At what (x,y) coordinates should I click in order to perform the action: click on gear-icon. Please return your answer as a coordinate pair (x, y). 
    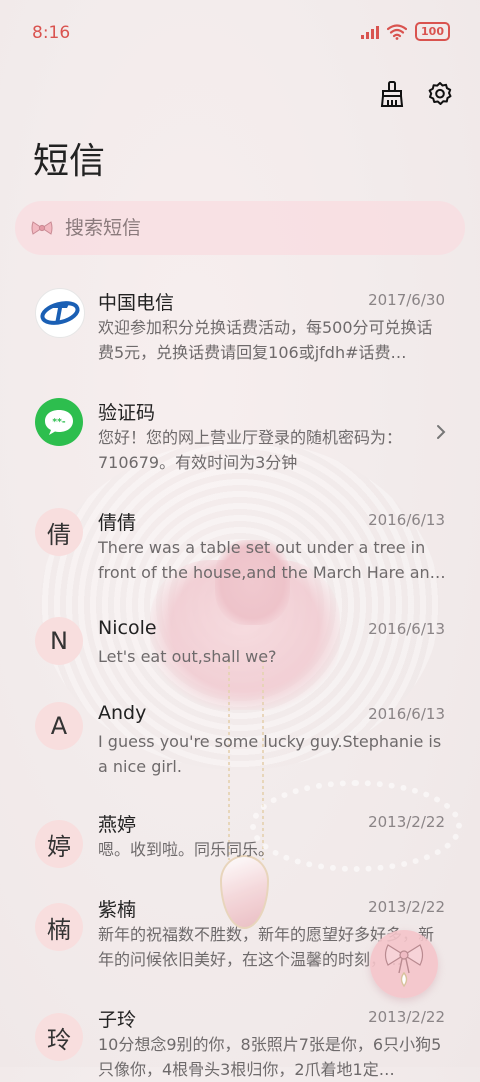
    Looking at the image, I should click on (440, 93).